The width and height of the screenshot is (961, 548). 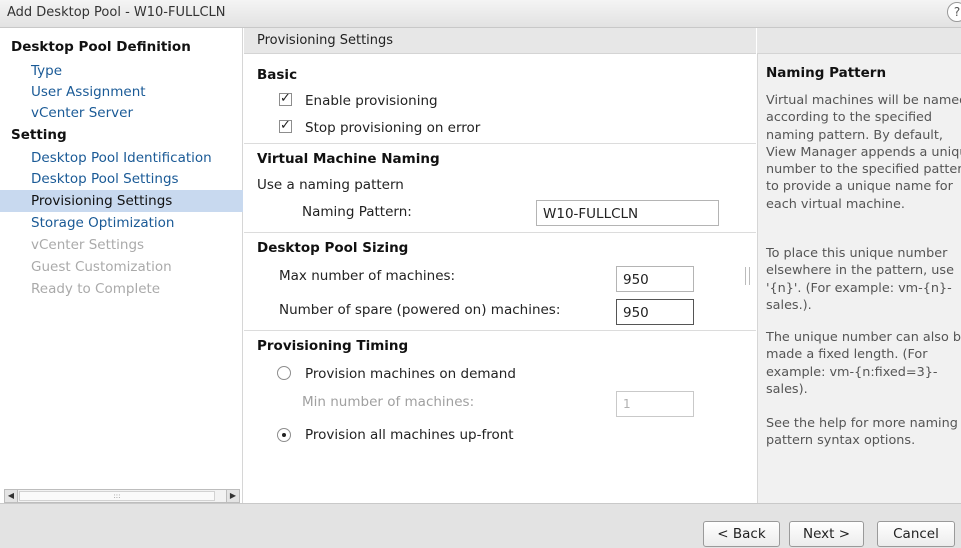 What do you see at coordinates (367, 276) in the screenshot?
I see `max-machines-label: Max number of machines:` at bounding box center [367, 276].